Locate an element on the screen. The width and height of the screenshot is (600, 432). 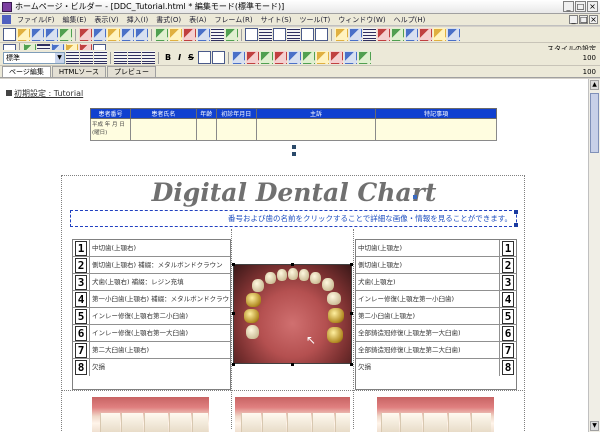
numbered-list-icon is located at coordinates (148, 57).